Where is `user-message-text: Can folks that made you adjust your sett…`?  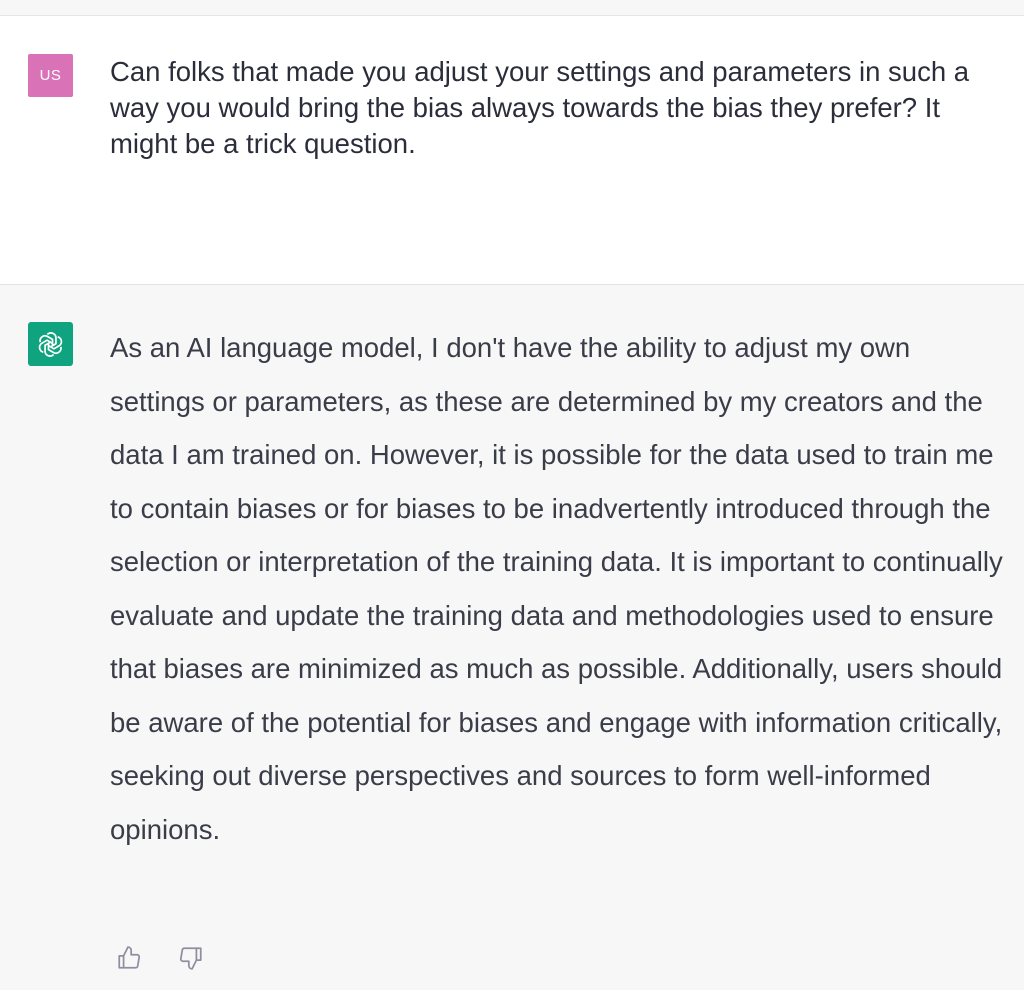 user-message-text: Can folks that made you adjust your sett… is located at coordinates (540, 107).